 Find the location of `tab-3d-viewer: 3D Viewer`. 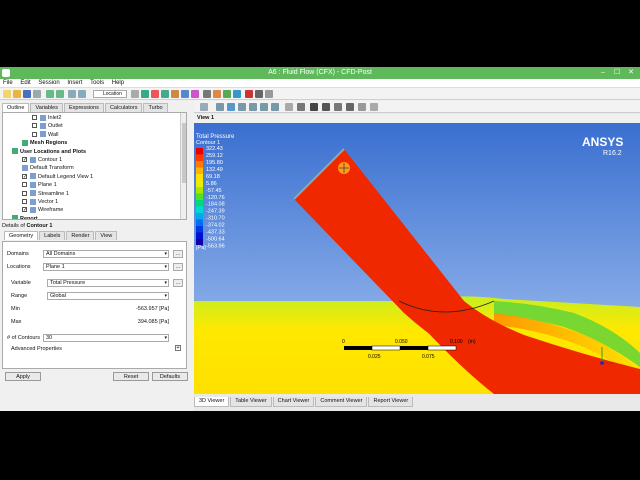

tab-3d-viewer: 3D Viewer is located at coordinates (212, 402).